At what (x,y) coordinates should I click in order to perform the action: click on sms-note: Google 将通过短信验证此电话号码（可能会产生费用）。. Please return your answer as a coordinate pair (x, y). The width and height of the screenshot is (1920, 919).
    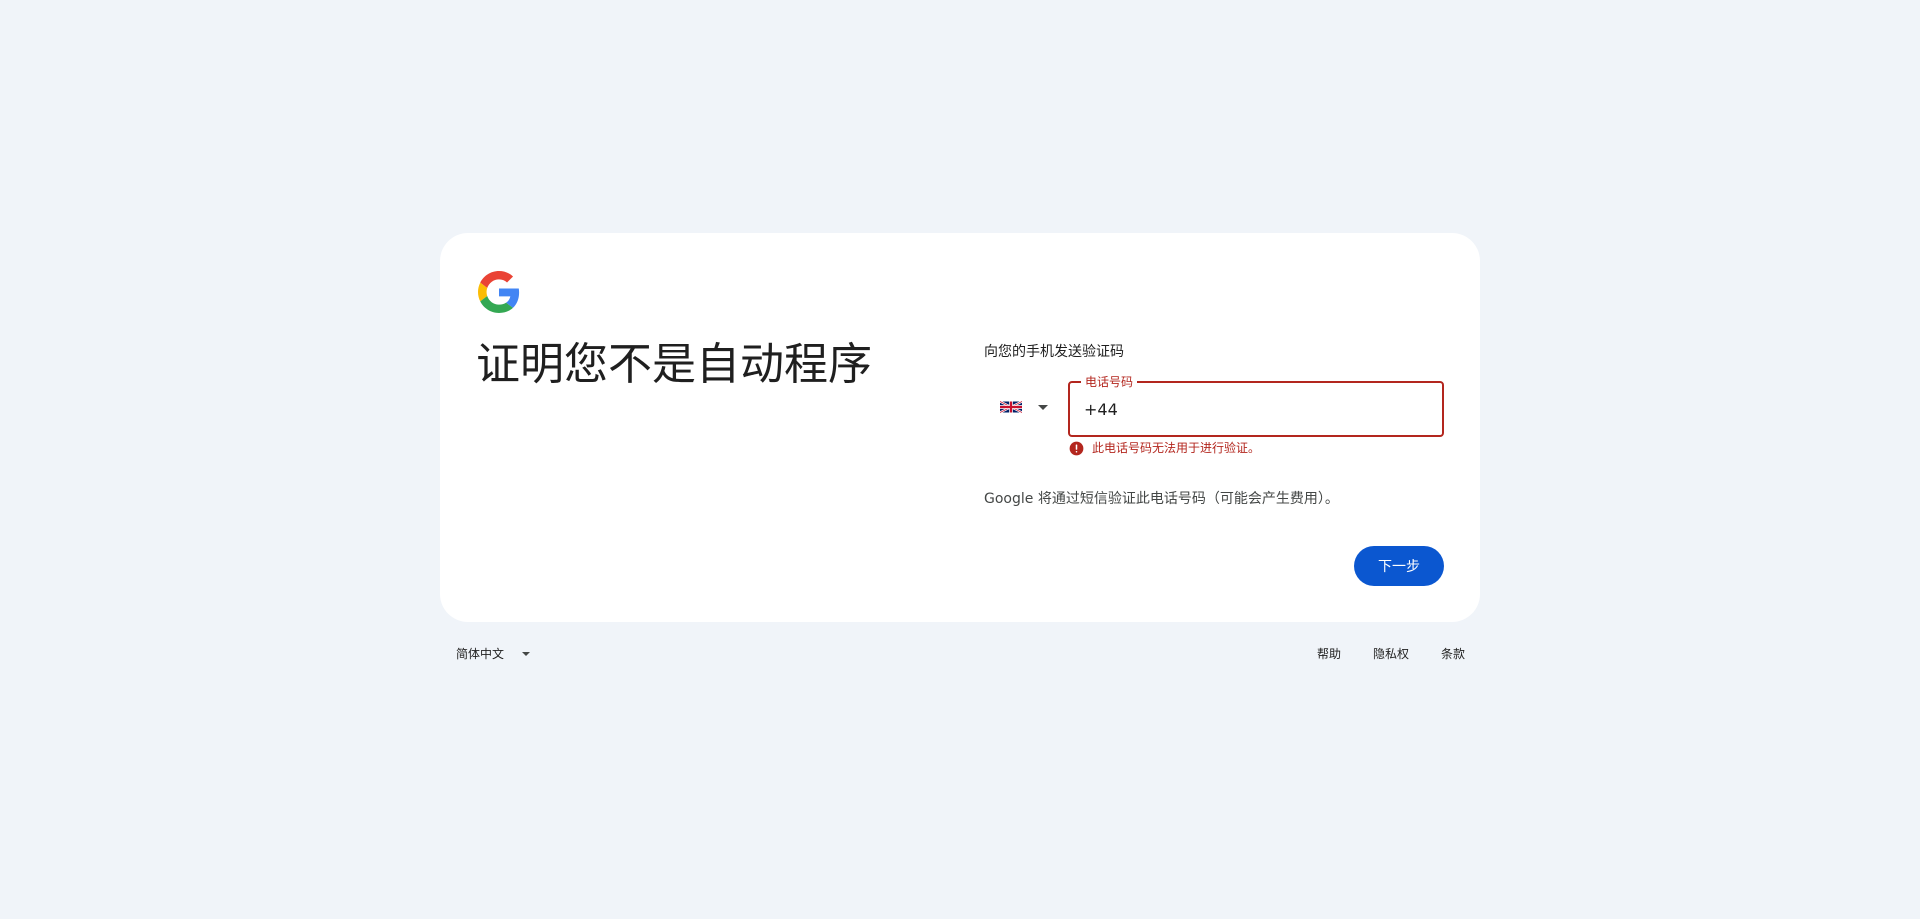
    Looking at the image, I should click on (1161, 499).